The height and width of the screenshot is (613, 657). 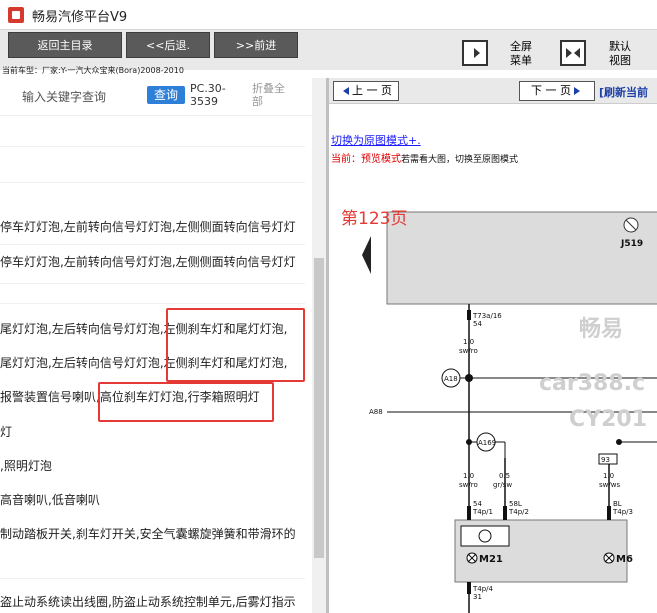 What do you see at coordinates (451, 379) in the screenshot?
I see `a18-label: A18` at bounding box center [451, 379].